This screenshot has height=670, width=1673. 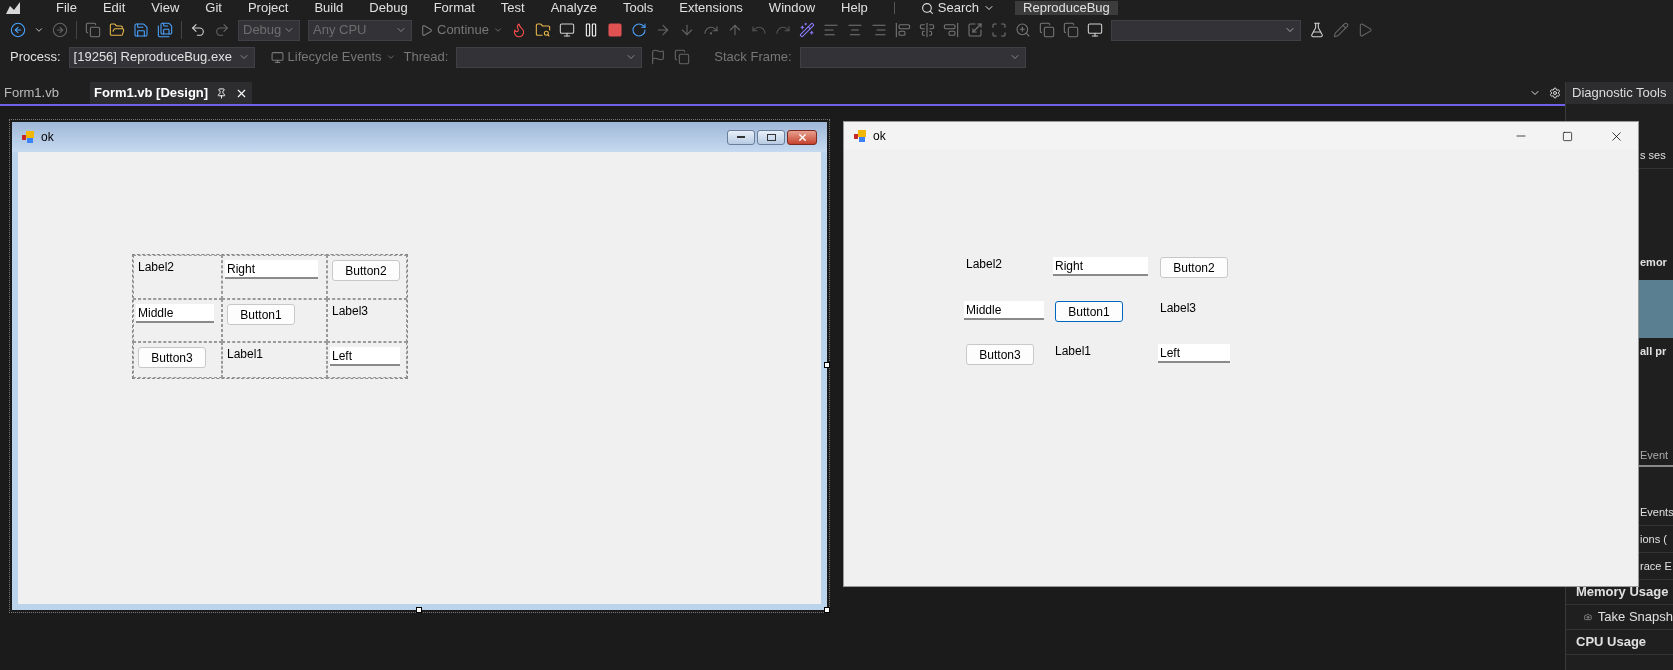 What do you see at coordinates (831, 30) in the screenshot?
I see `align-left-icon` at bounding box center [831, 30].